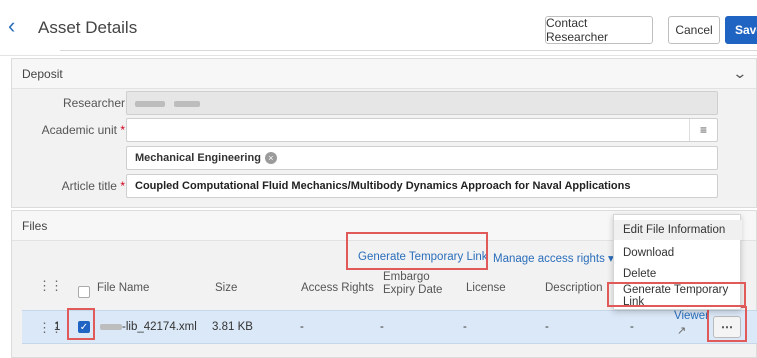 The height and width of the screenshot is (358, 757). I want to click on manage-access-rights-dropdown: Manage access rights ▾, so click(553, 258).